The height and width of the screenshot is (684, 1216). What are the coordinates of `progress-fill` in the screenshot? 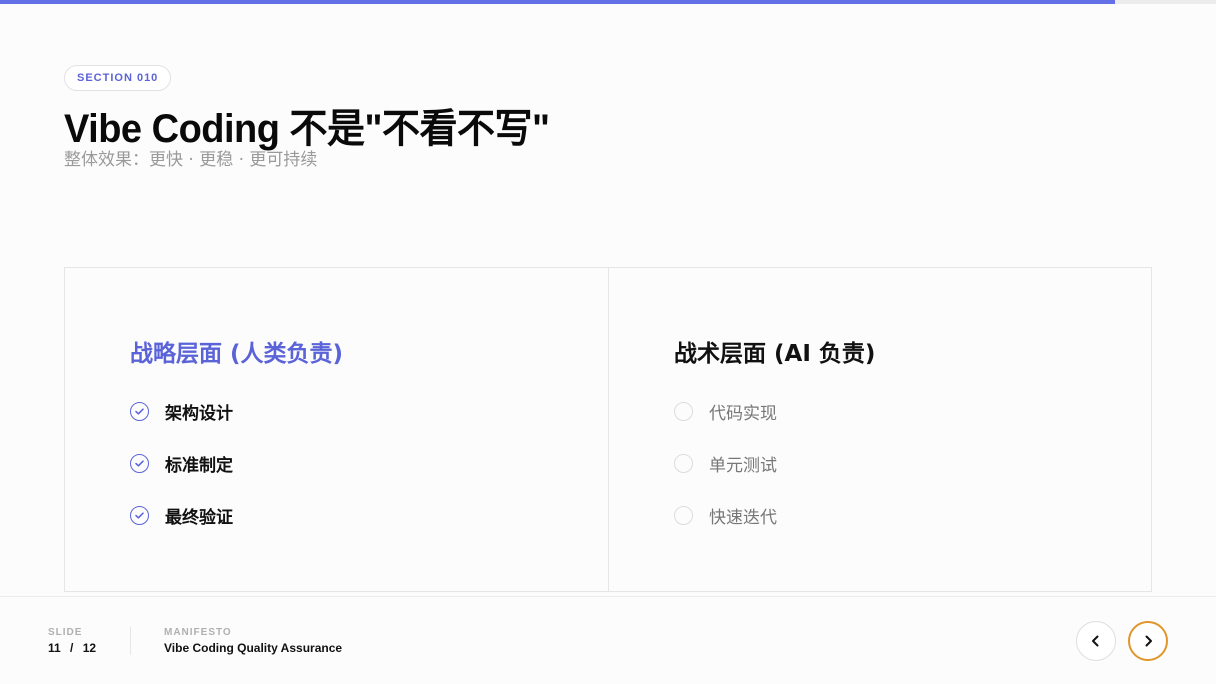 It's located at (557, 2).